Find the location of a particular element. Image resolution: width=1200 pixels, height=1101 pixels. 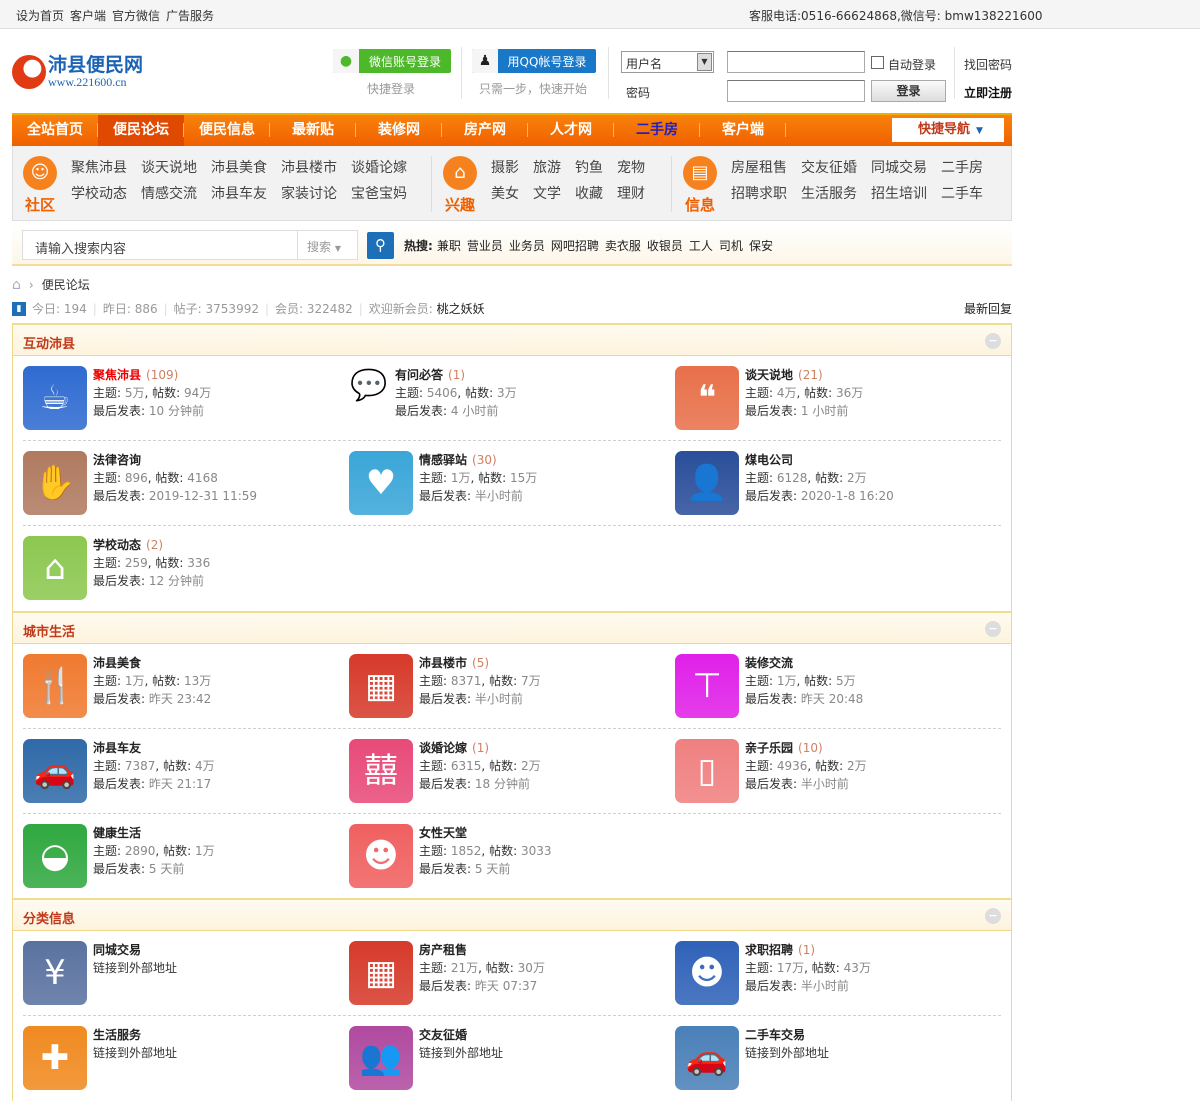

category-link: 宝爸宝妈 is located at coordinates (379, 194).